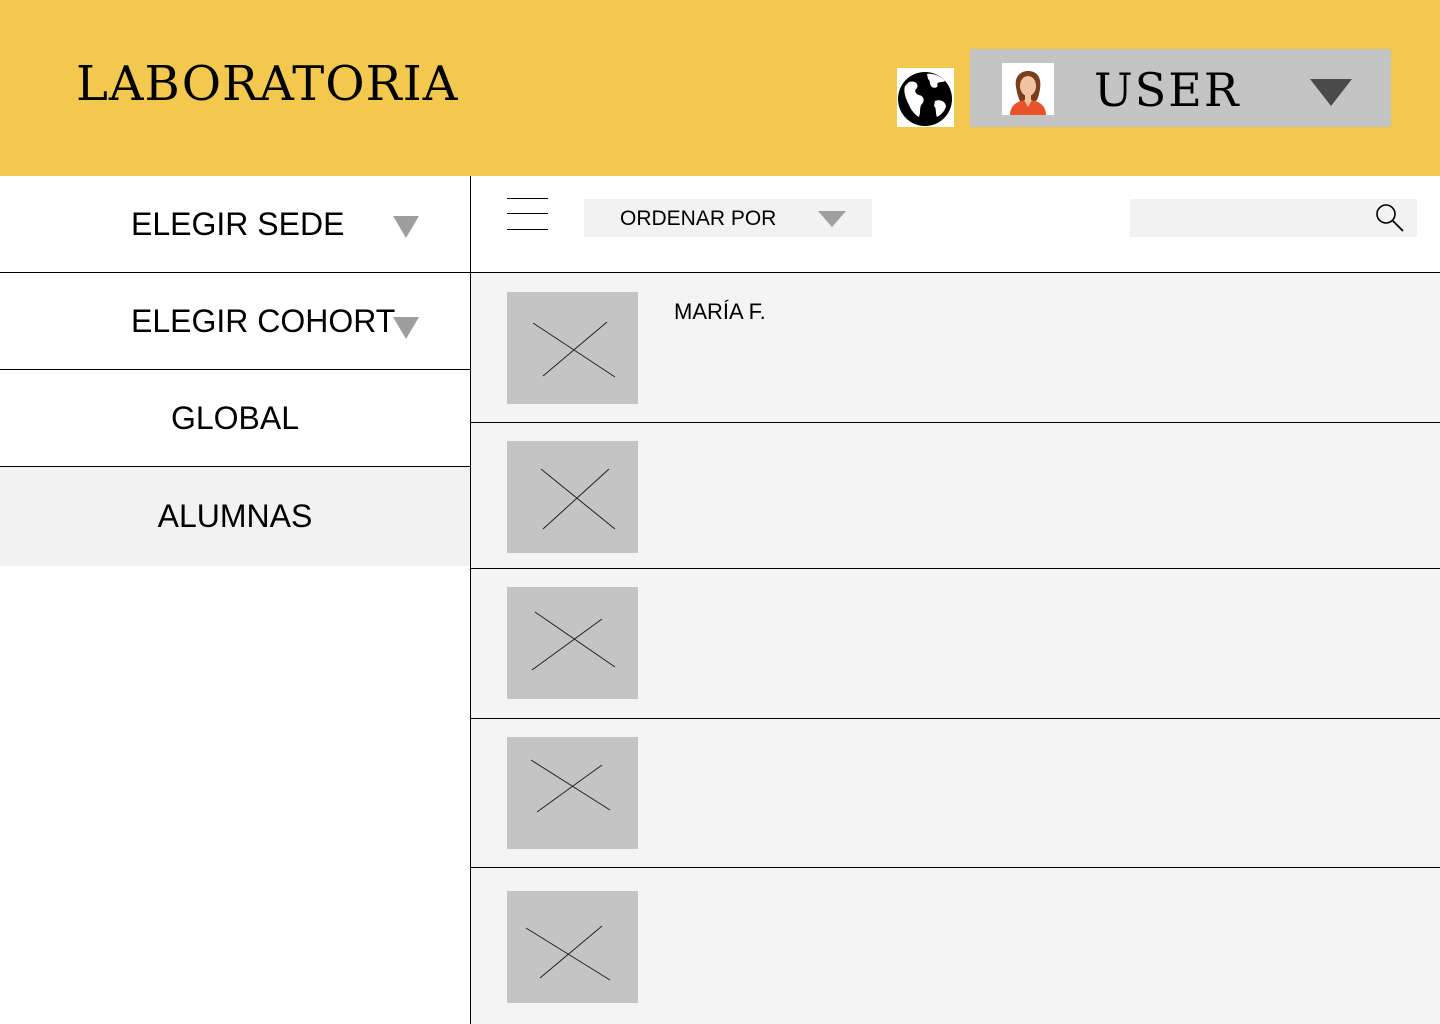  I want to click on user-name-label: USER, so click(1167, 90).